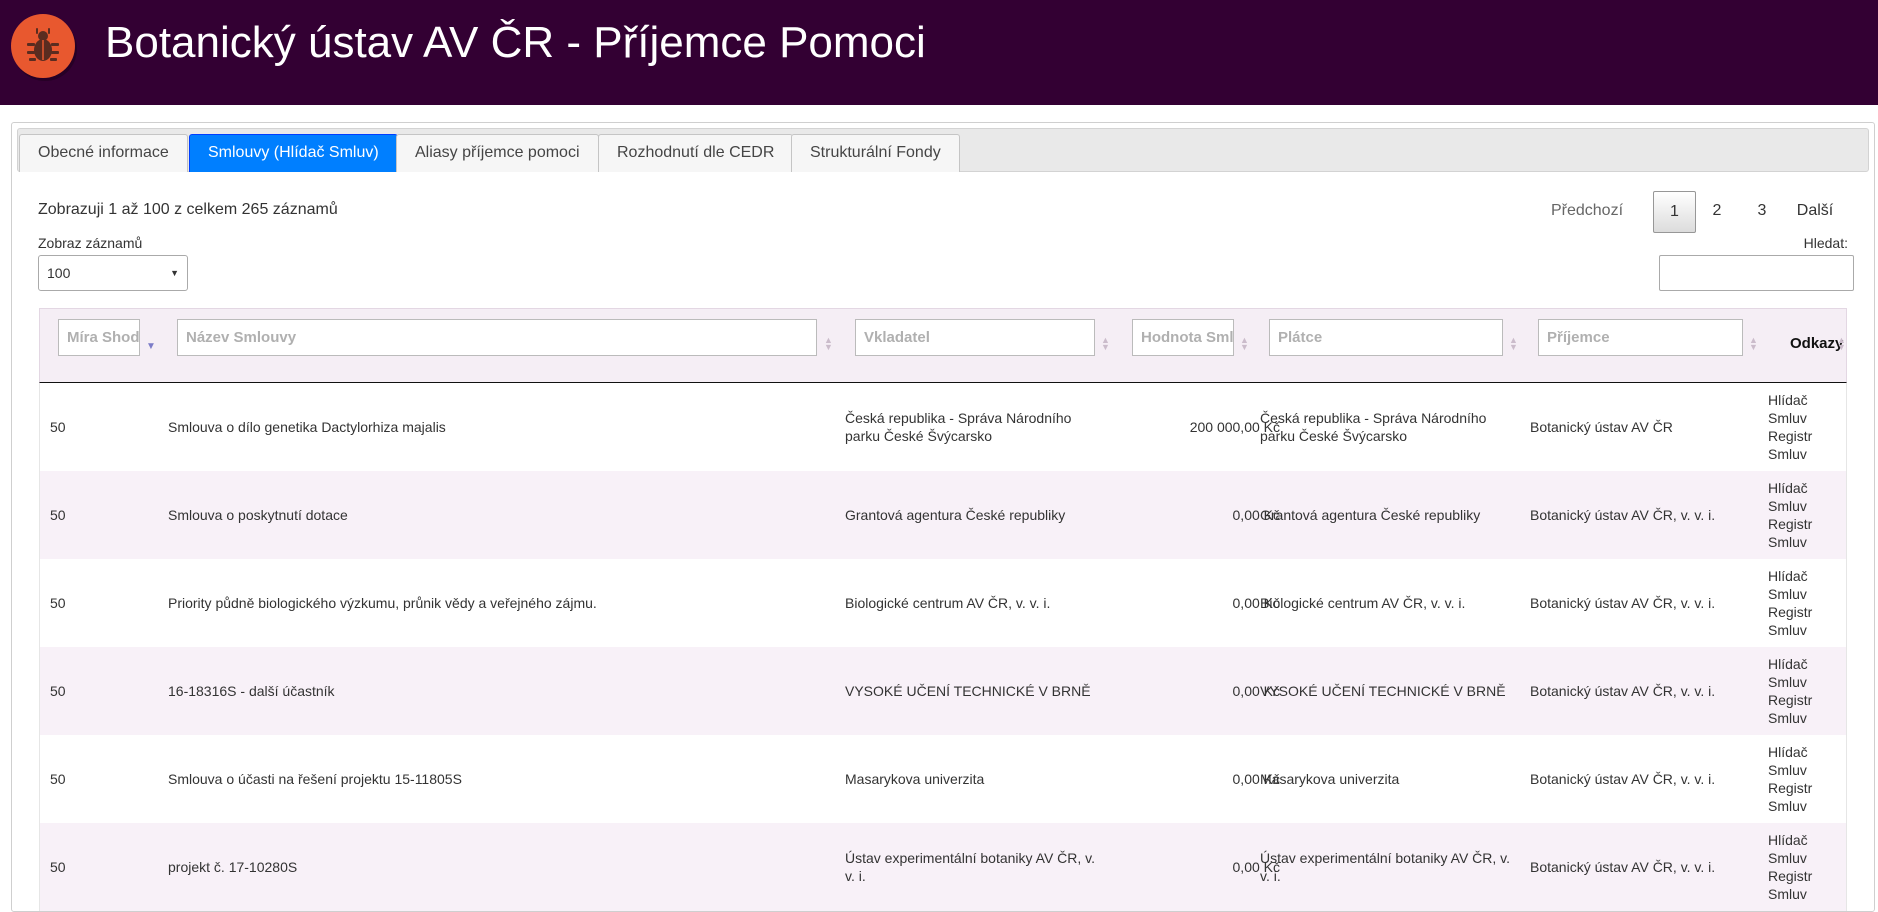  Describe the element at coordinates (1815, 212) in the screenshot. I see `pagination-next: Další` at that location.